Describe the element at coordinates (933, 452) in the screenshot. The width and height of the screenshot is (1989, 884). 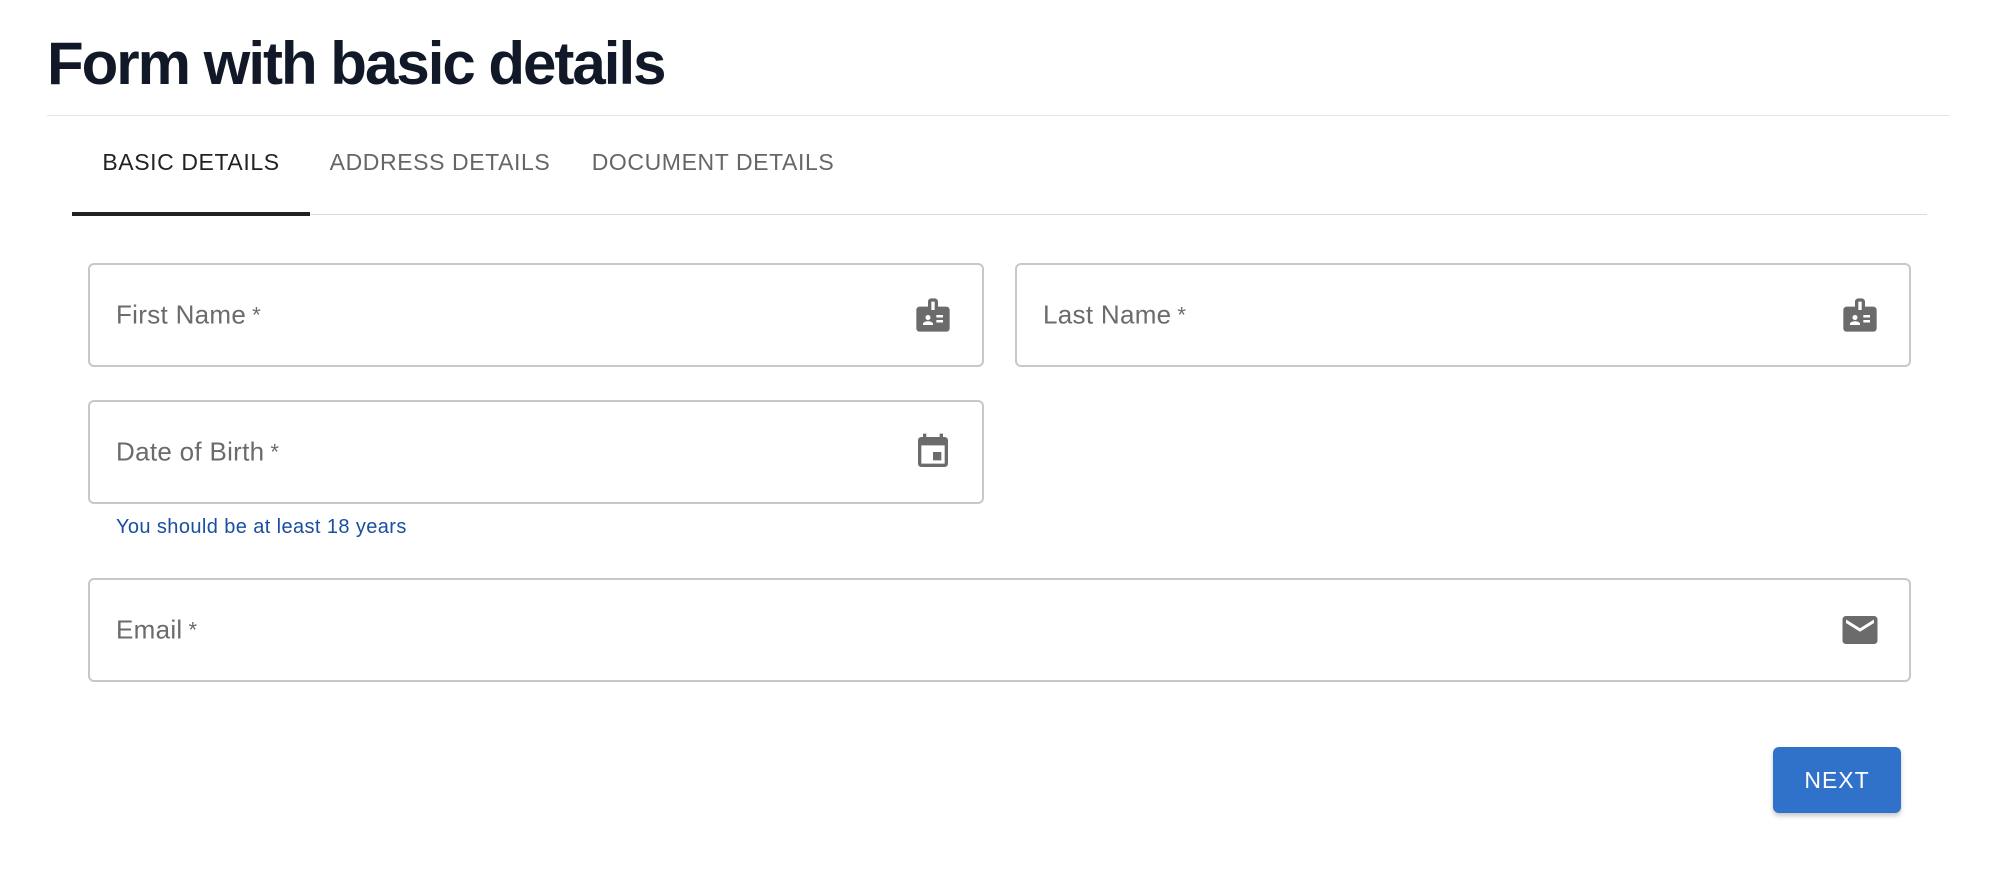
I see `calendar-icon` at that location.